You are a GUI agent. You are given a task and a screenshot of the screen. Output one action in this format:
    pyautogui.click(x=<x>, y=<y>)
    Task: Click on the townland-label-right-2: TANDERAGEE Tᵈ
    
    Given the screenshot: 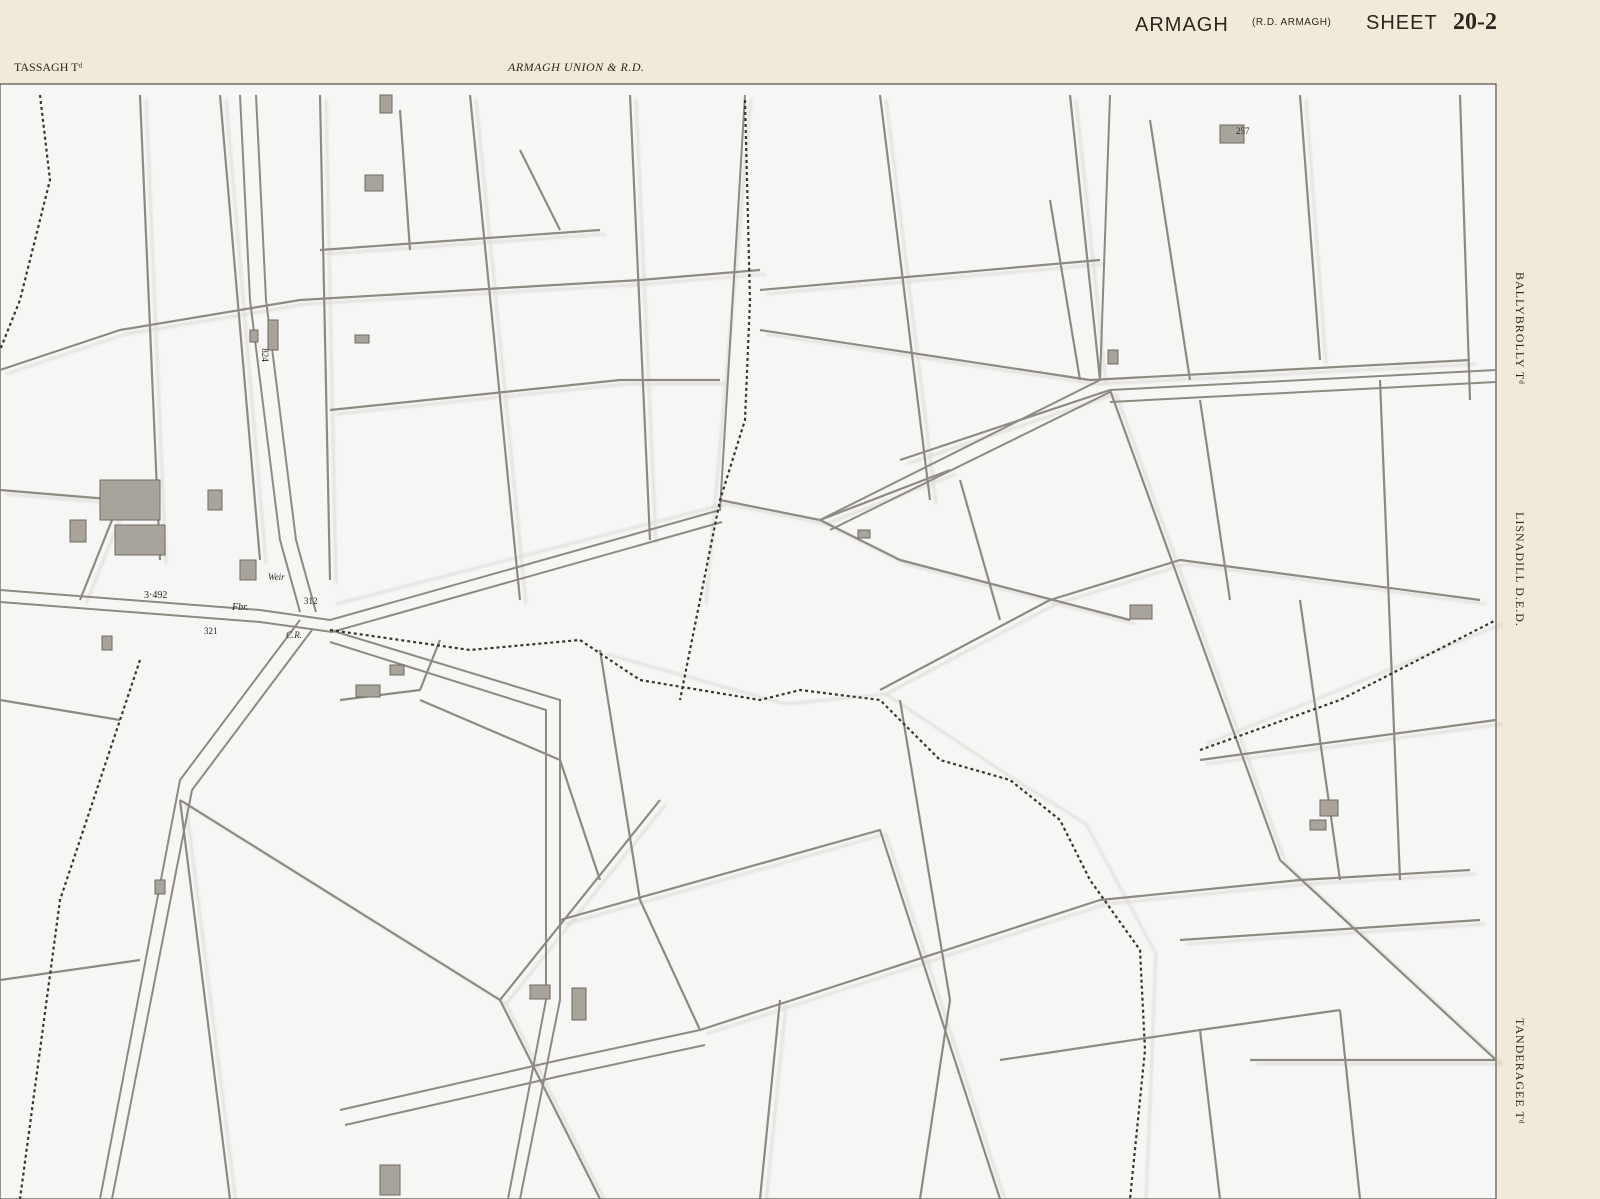 What is the action you would take?
    pyautogui.click(x=1520, y=1071)
    